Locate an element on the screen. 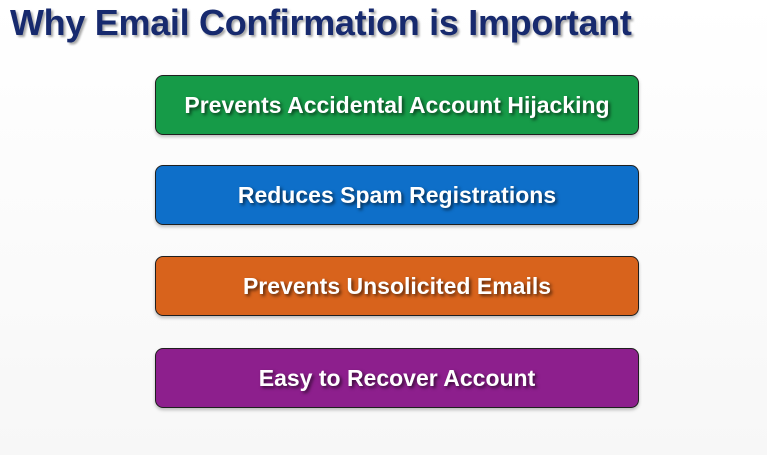  benefit-box-label: Easy to Recover Account is located at coordinates (397, 377).